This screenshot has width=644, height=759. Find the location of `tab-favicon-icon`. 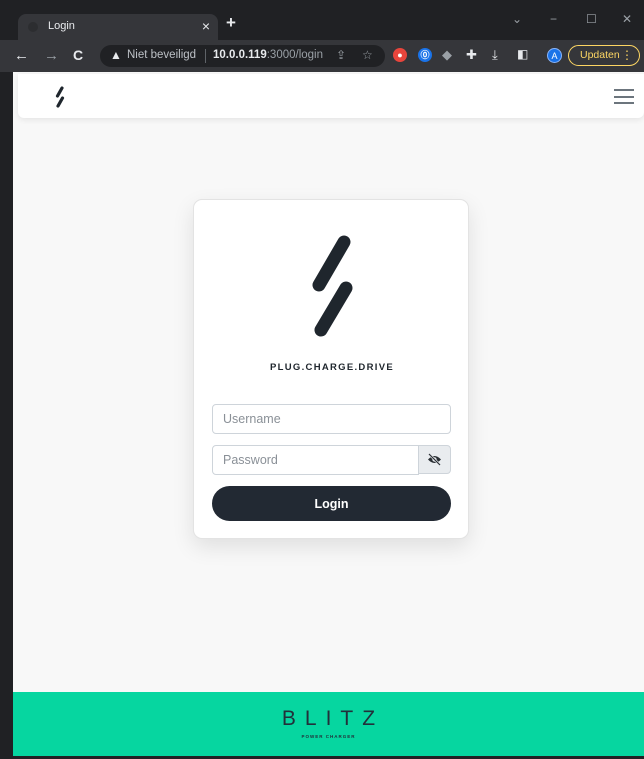

tab-favicon-icon is located at coordinates (33, 27).